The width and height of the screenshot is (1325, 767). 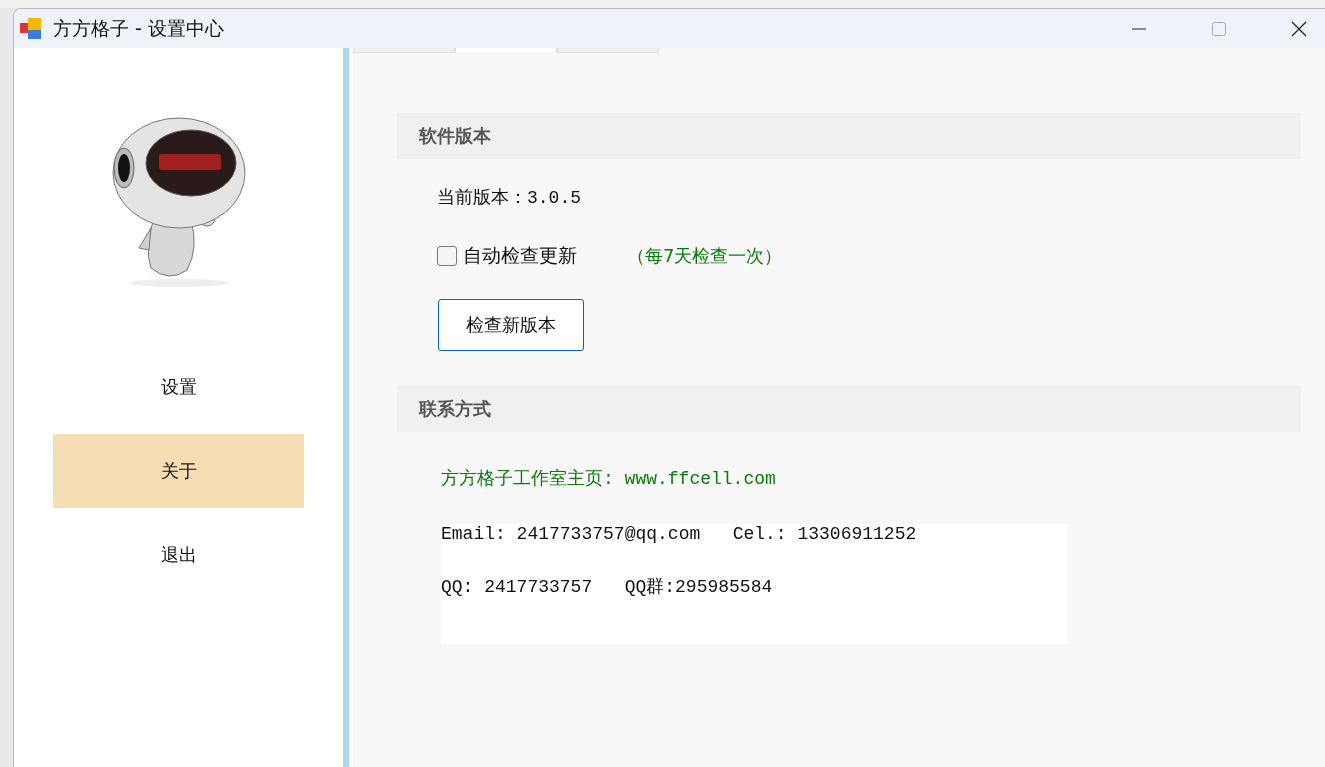 I want to click on nav-item: 退出, so click(x=178, y=555).